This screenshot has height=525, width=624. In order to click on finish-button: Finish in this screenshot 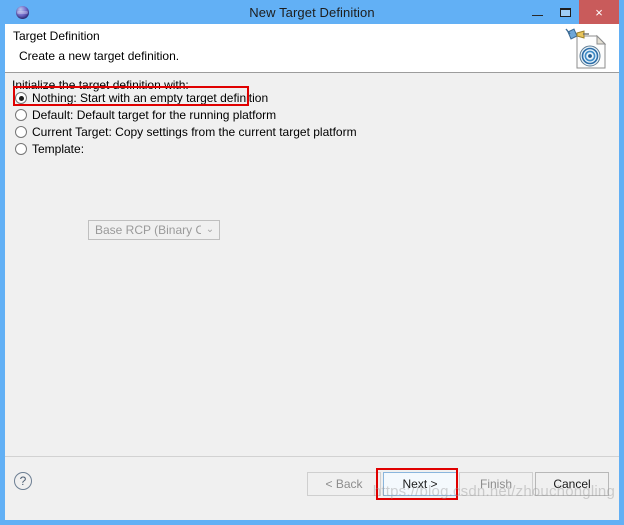, I will do `click(496, 484)`.